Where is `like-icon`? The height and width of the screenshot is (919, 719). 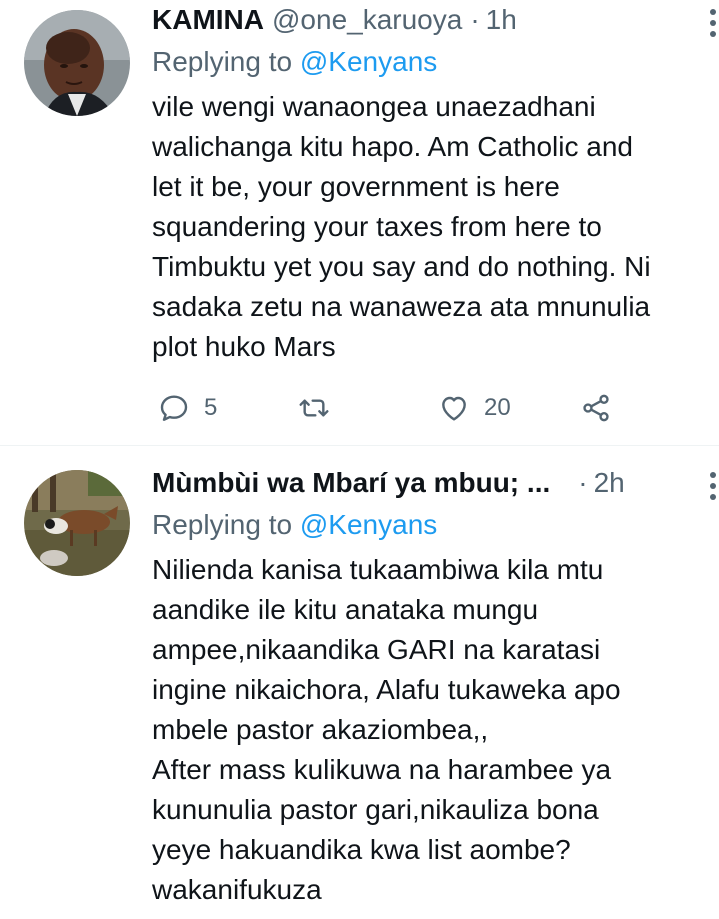 like-icon is located at coordinates (454, 408).